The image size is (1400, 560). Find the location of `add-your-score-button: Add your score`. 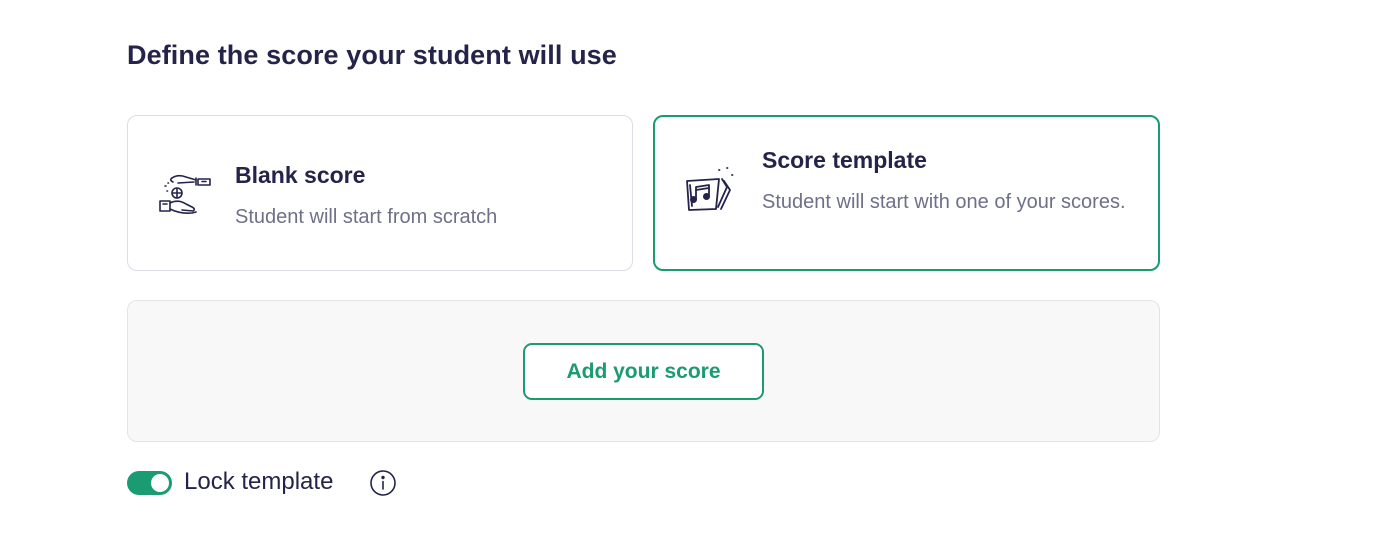

add-your-score-button: Add your score is located at coordinates (643, 371).